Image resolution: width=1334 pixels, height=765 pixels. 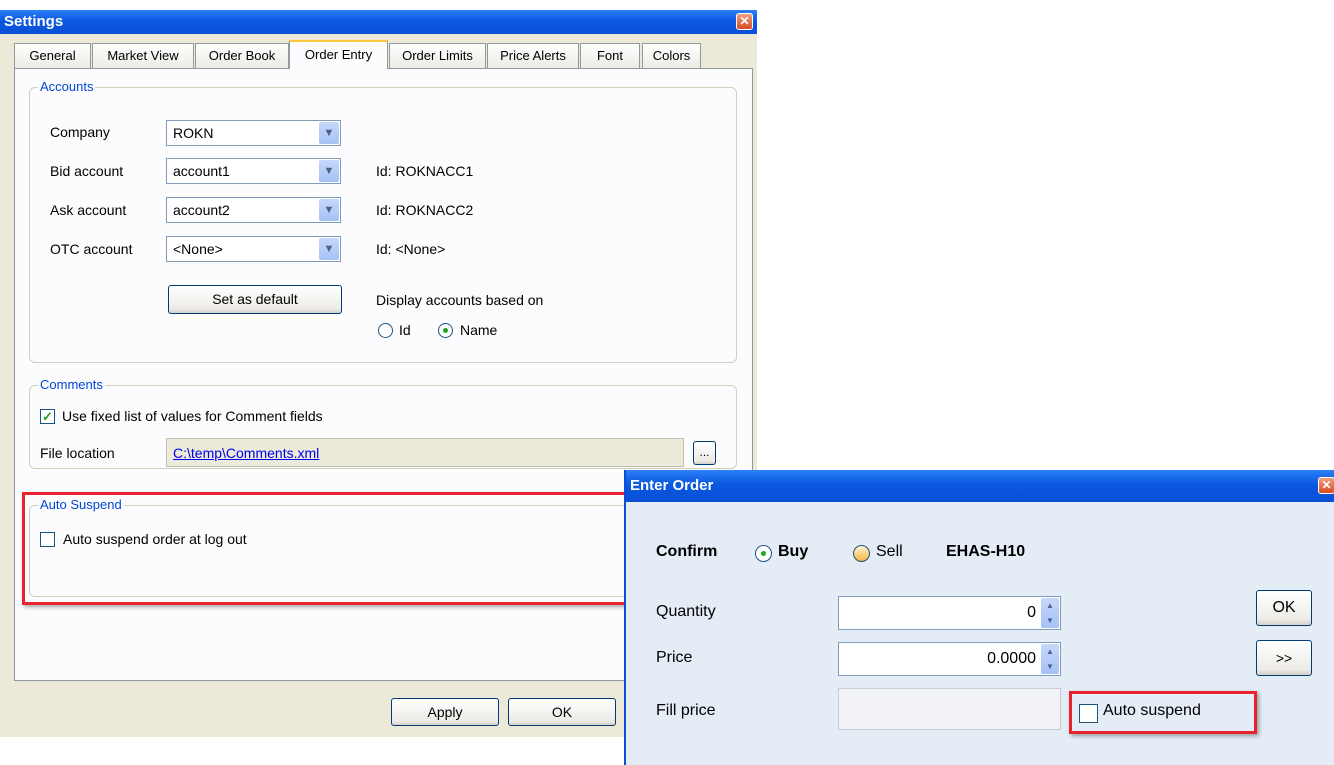 What do you see at coordinates (143, 55) in the screenshot?
I see `tab-market-view: Market View` at bounding box center [143, 55].